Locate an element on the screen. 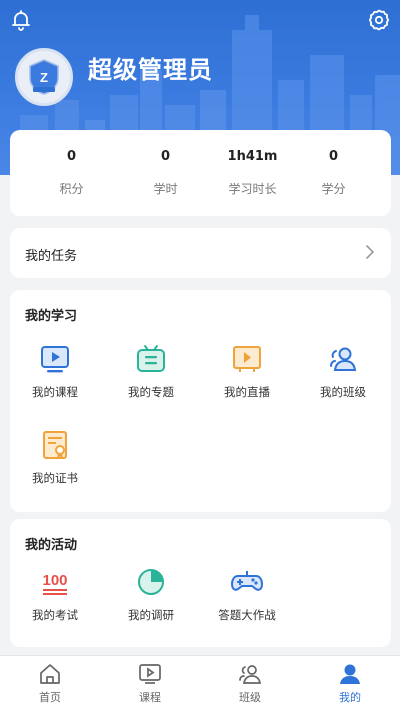 The width and height of the screenshot is (400, 711). my-class-button: 我的班级 is located at coordinates (343, 371).